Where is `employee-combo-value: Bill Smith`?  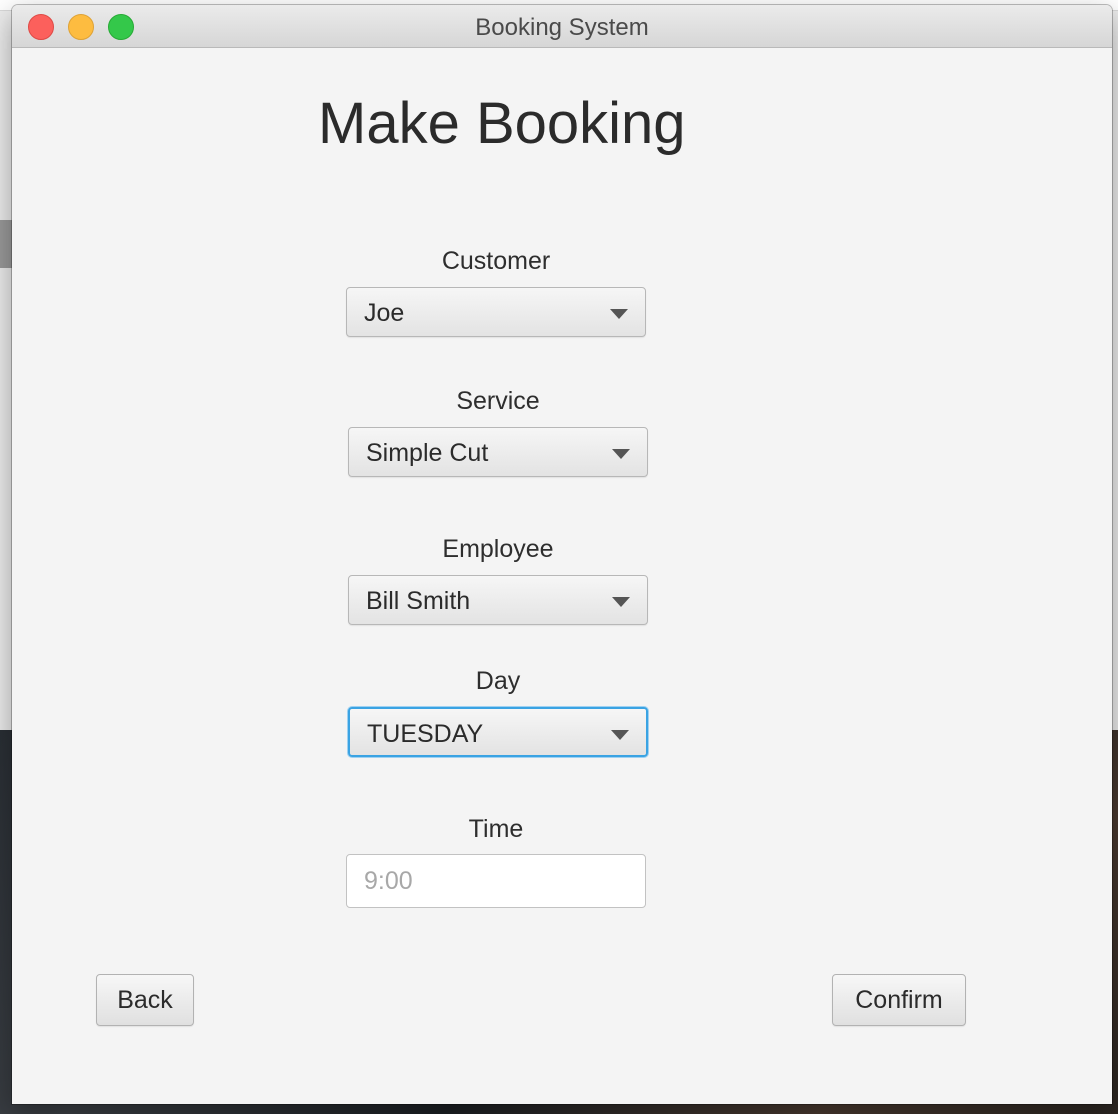 employee-combo-value: Bill Smith is located at coordinates (418, 601).